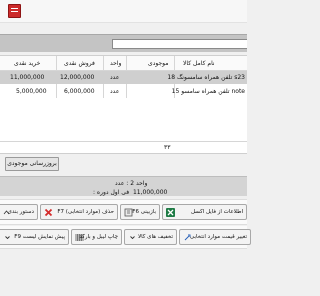 This screenshot has height=296, width=320. I want to click on product-name-cell: note تلفن همراه سامسو 15, so click(208, 91).